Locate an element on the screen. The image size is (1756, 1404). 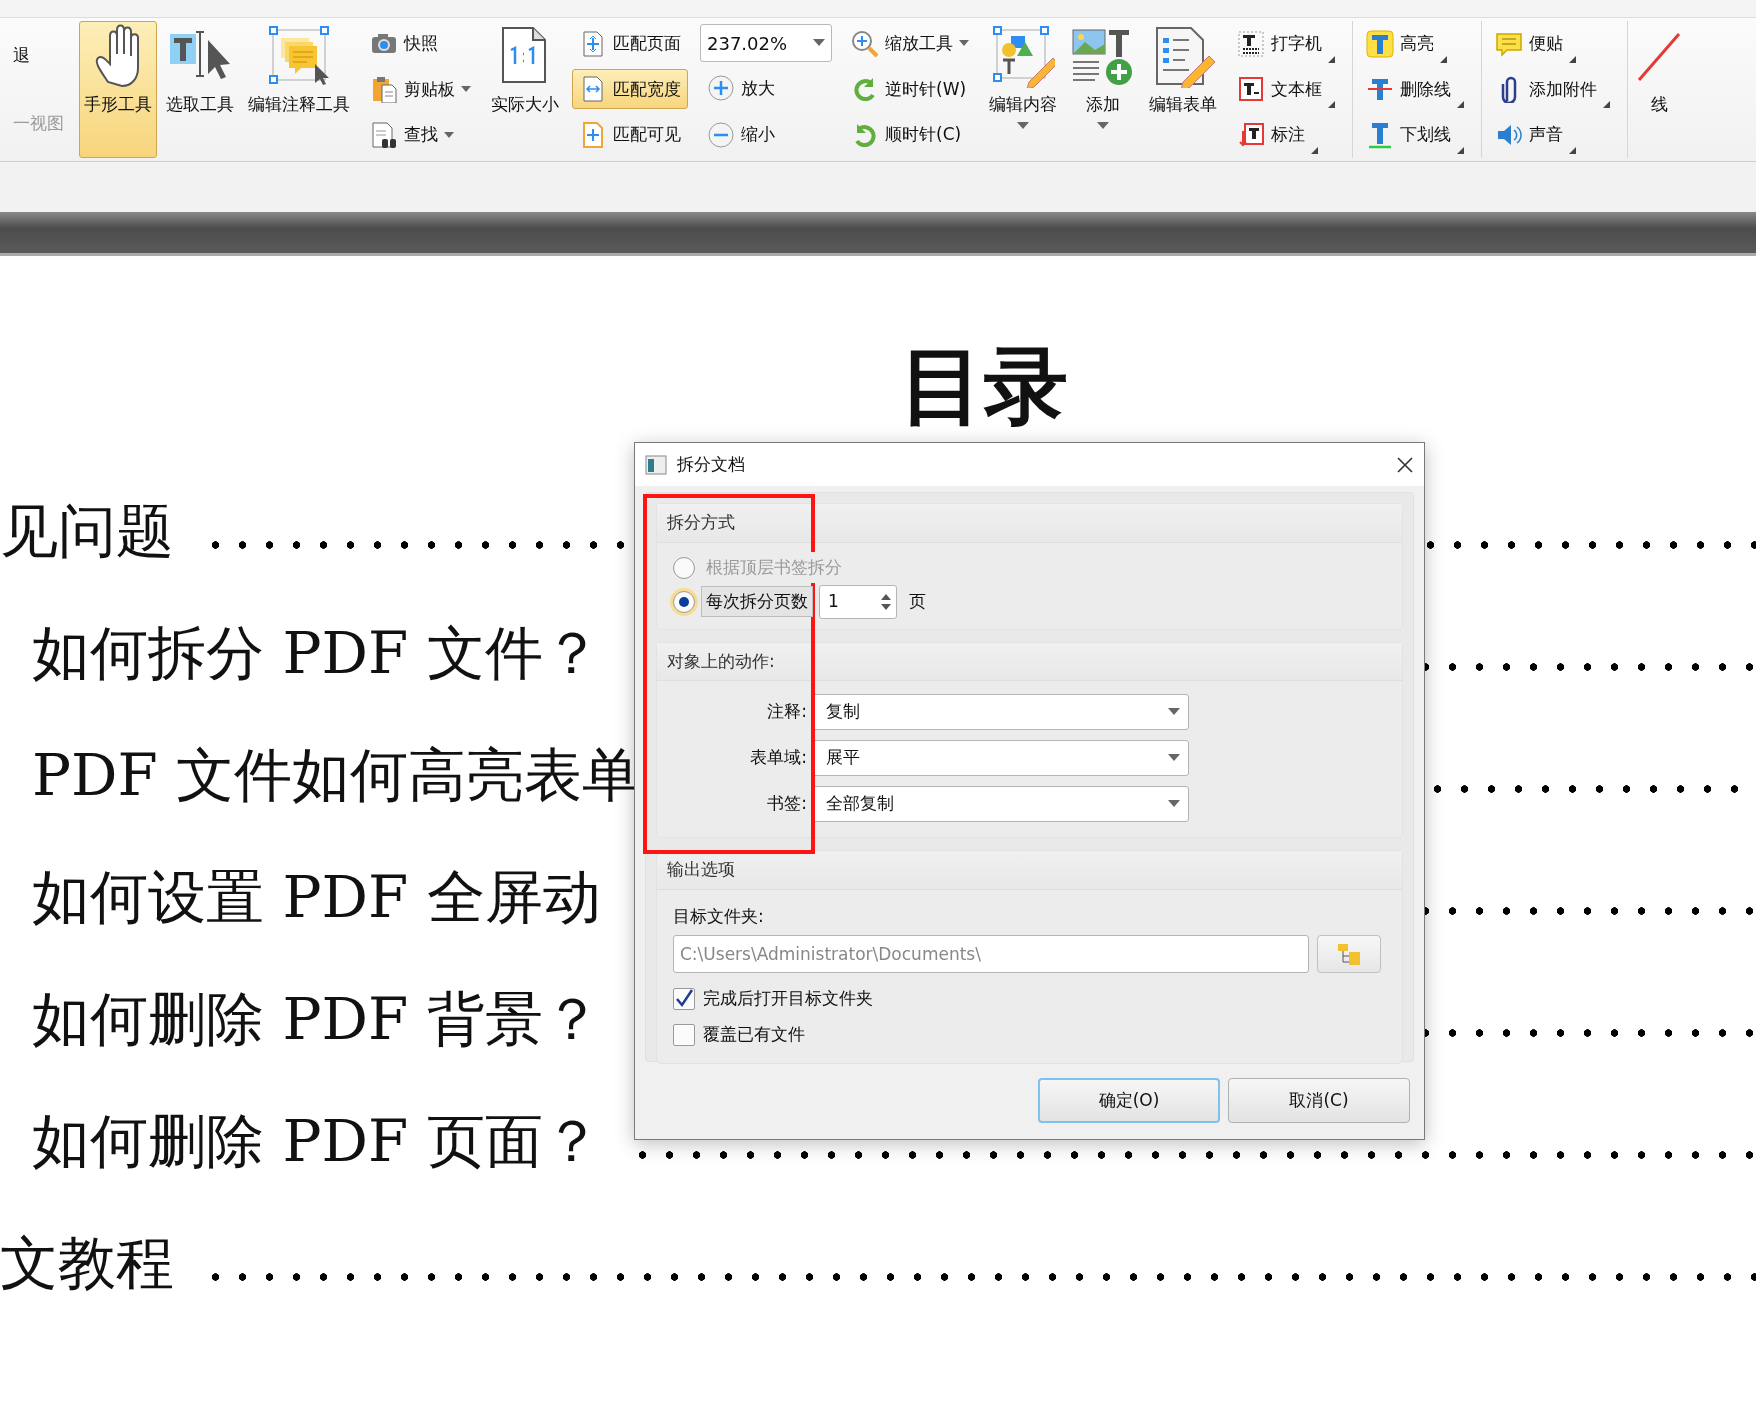
tool-button: 编辑内容 is located at coordinates (1023, 89).